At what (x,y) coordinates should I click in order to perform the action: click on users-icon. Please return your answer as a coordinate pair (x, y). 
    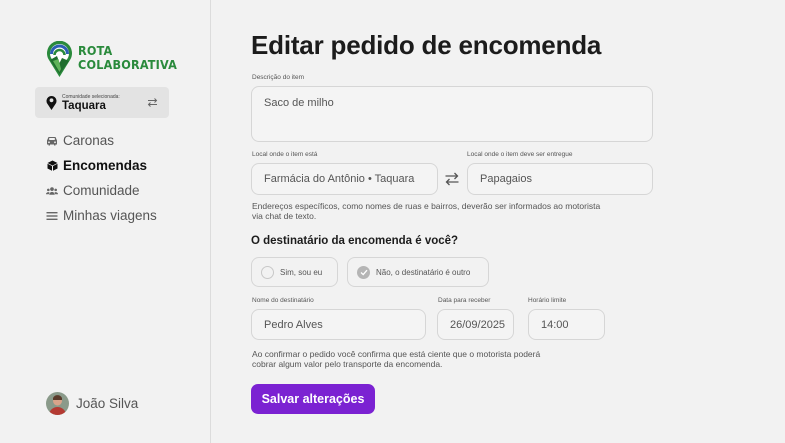
    Looking at the image, I should click on (52, 191).